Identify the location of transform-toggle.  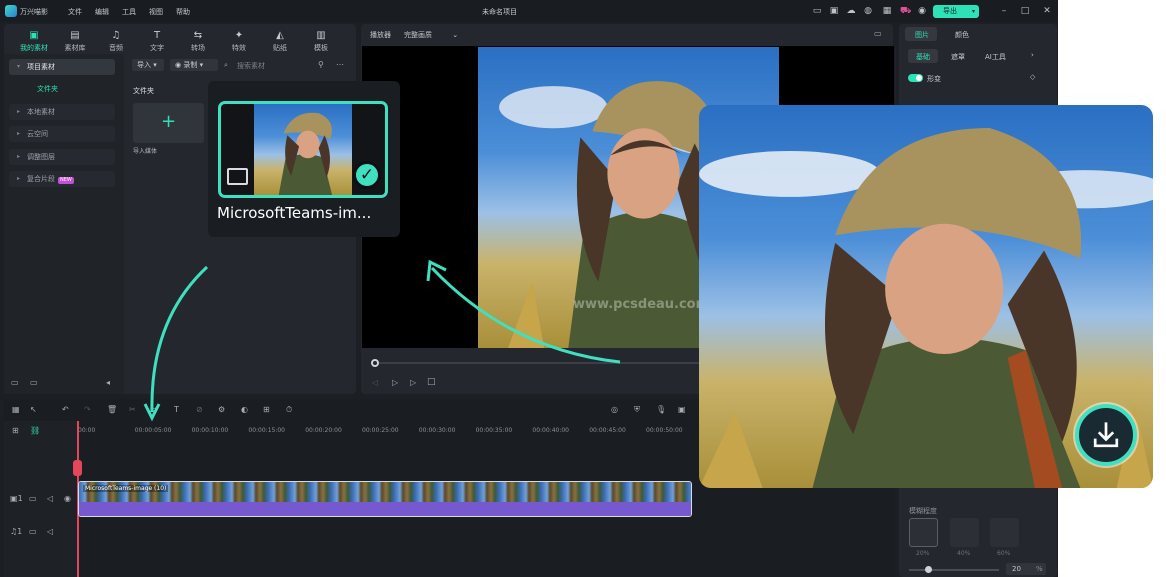
(915, 78).